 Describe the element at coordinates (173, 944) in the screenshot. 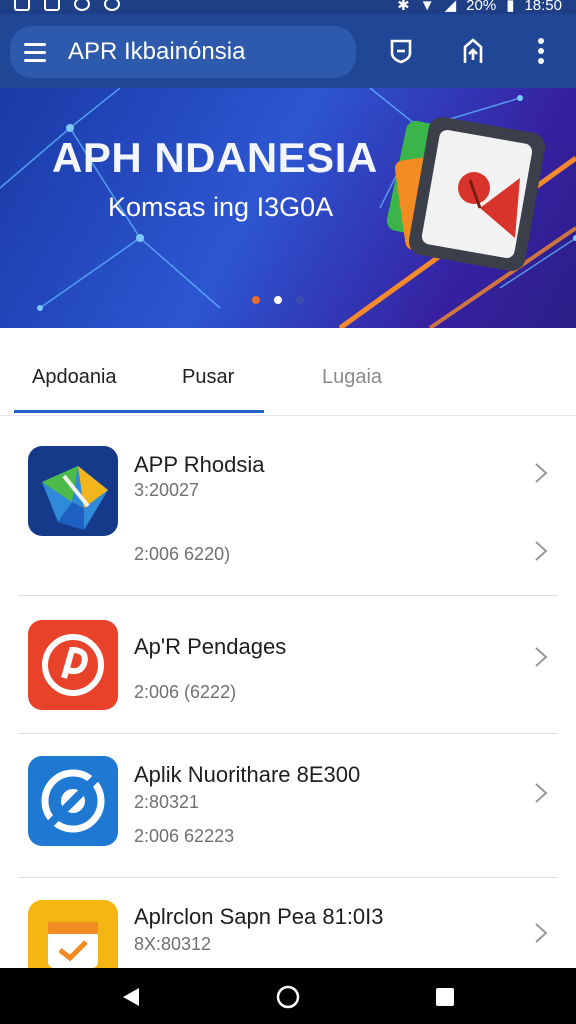

I see `app-meta: 8X:80312` at that location.